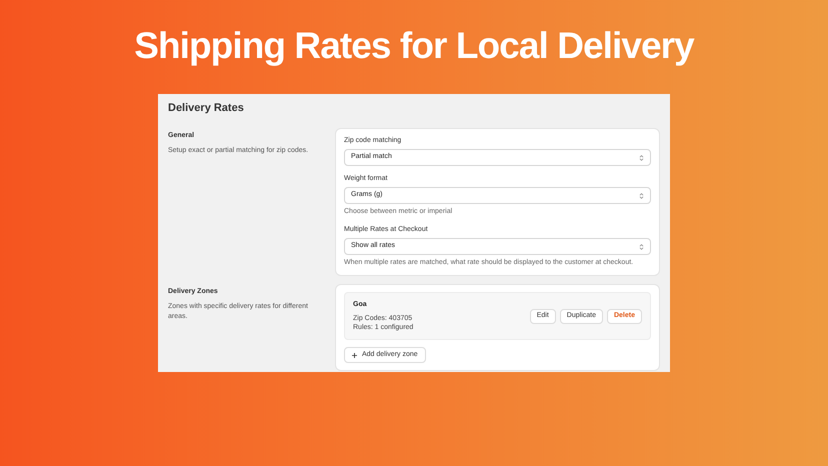 This screenshot has height=466, width=828. What do you see at coordinates (414, 46) in the screenshot?
I see `headline: Shipping Rates for Local Delivery` at bounding box center [414, 46].